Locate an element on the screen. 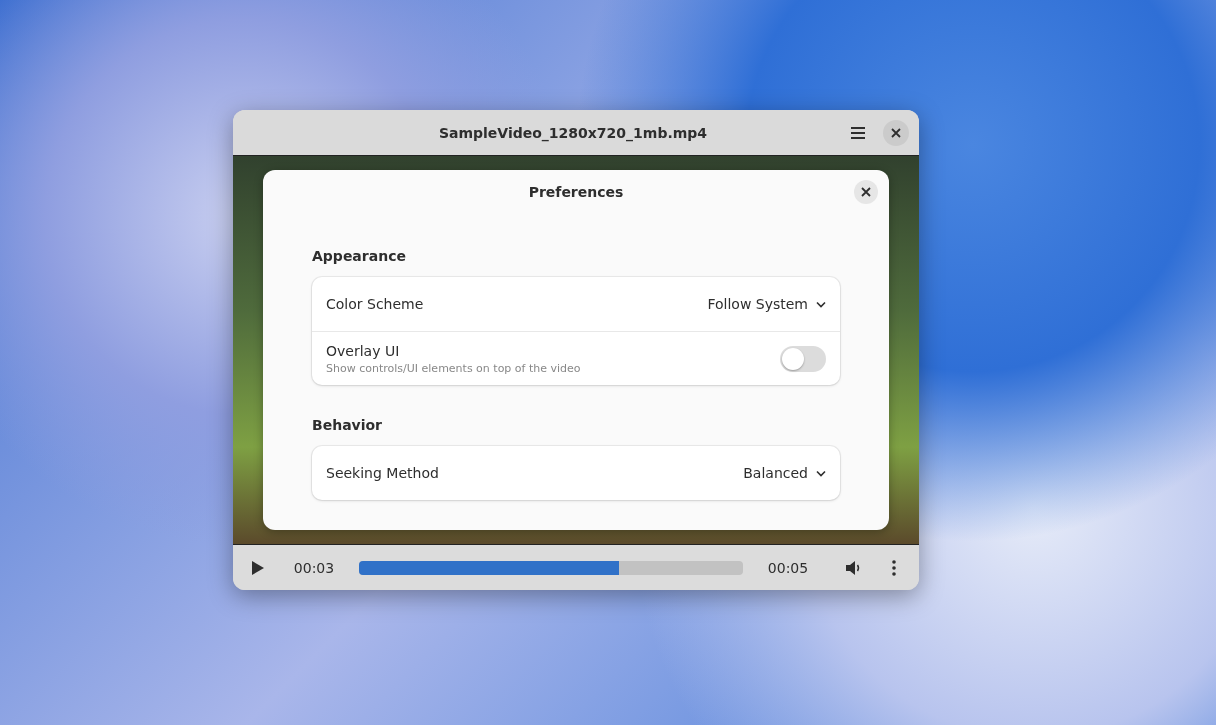  menu-icon is located at coordinates (858, 132).